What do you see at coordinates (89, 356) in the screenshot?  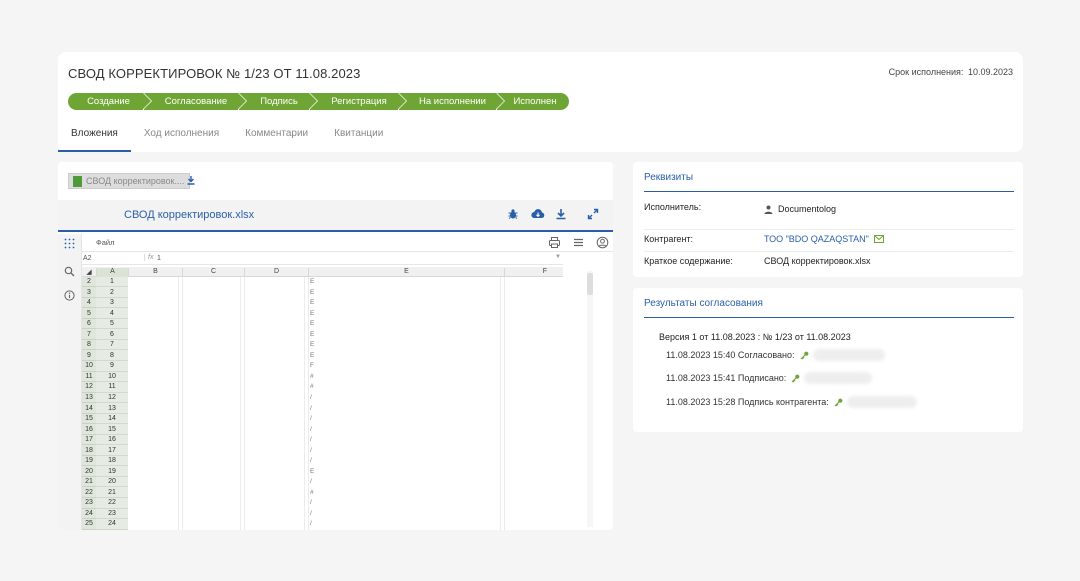 I see `row-header: 9` at bounding box center [89, 356].